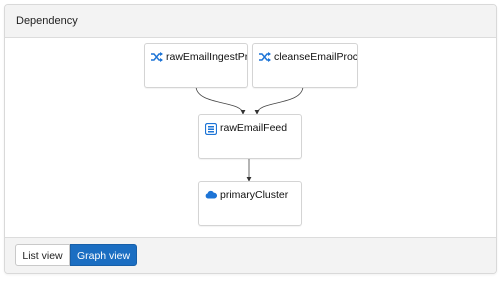 The height and width of the screenshot is (281, 500). Describe the element at coordinates (279, 100) in the screenshot. I see `edge-cleanse-to-feed` at that location.